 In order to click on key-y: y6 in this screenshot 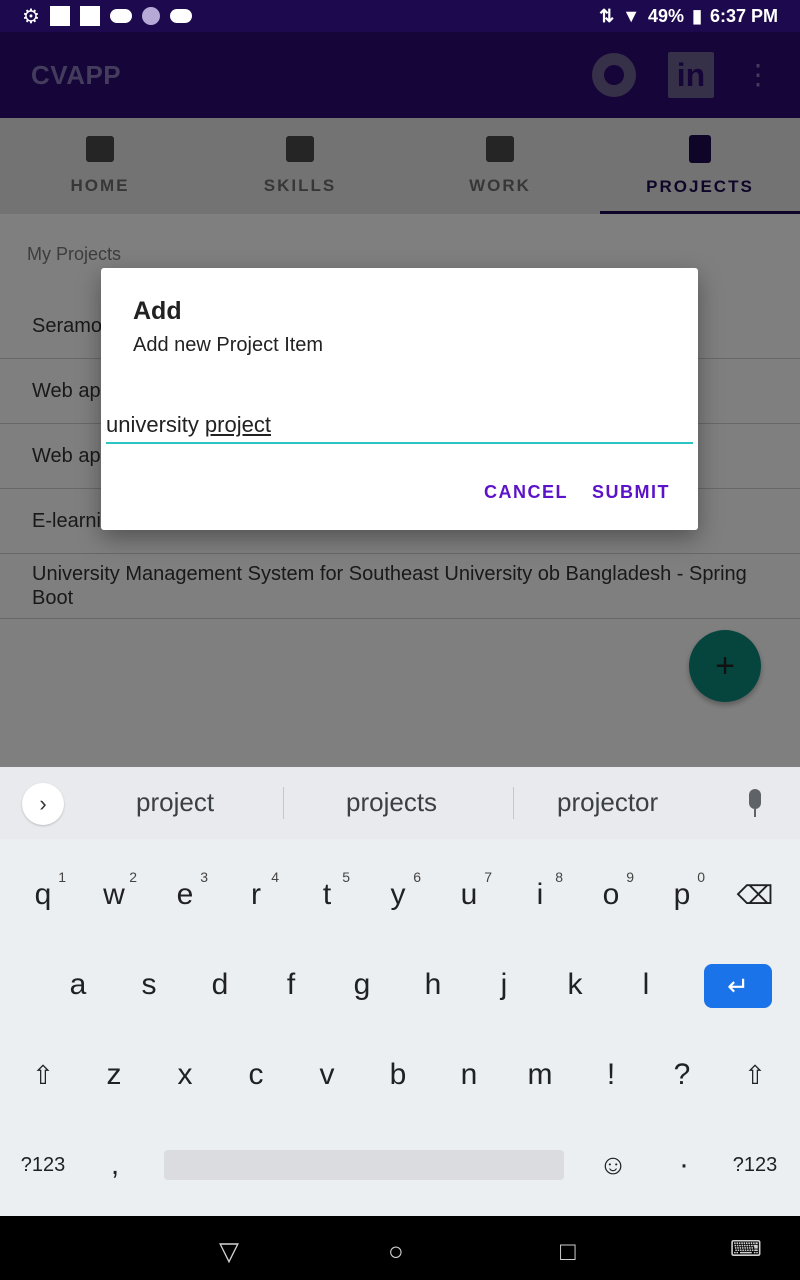, I will do `click(398, 895)`.